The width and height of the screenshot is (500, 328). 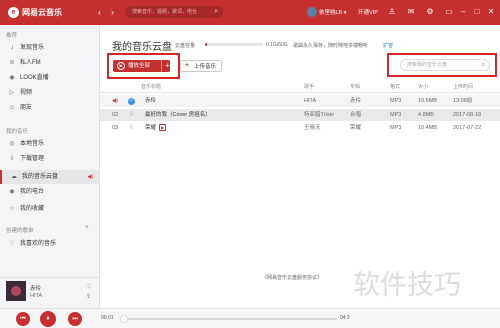 I want to click on song-upload-time: 2017-07-22, so click(x=467, y=128).